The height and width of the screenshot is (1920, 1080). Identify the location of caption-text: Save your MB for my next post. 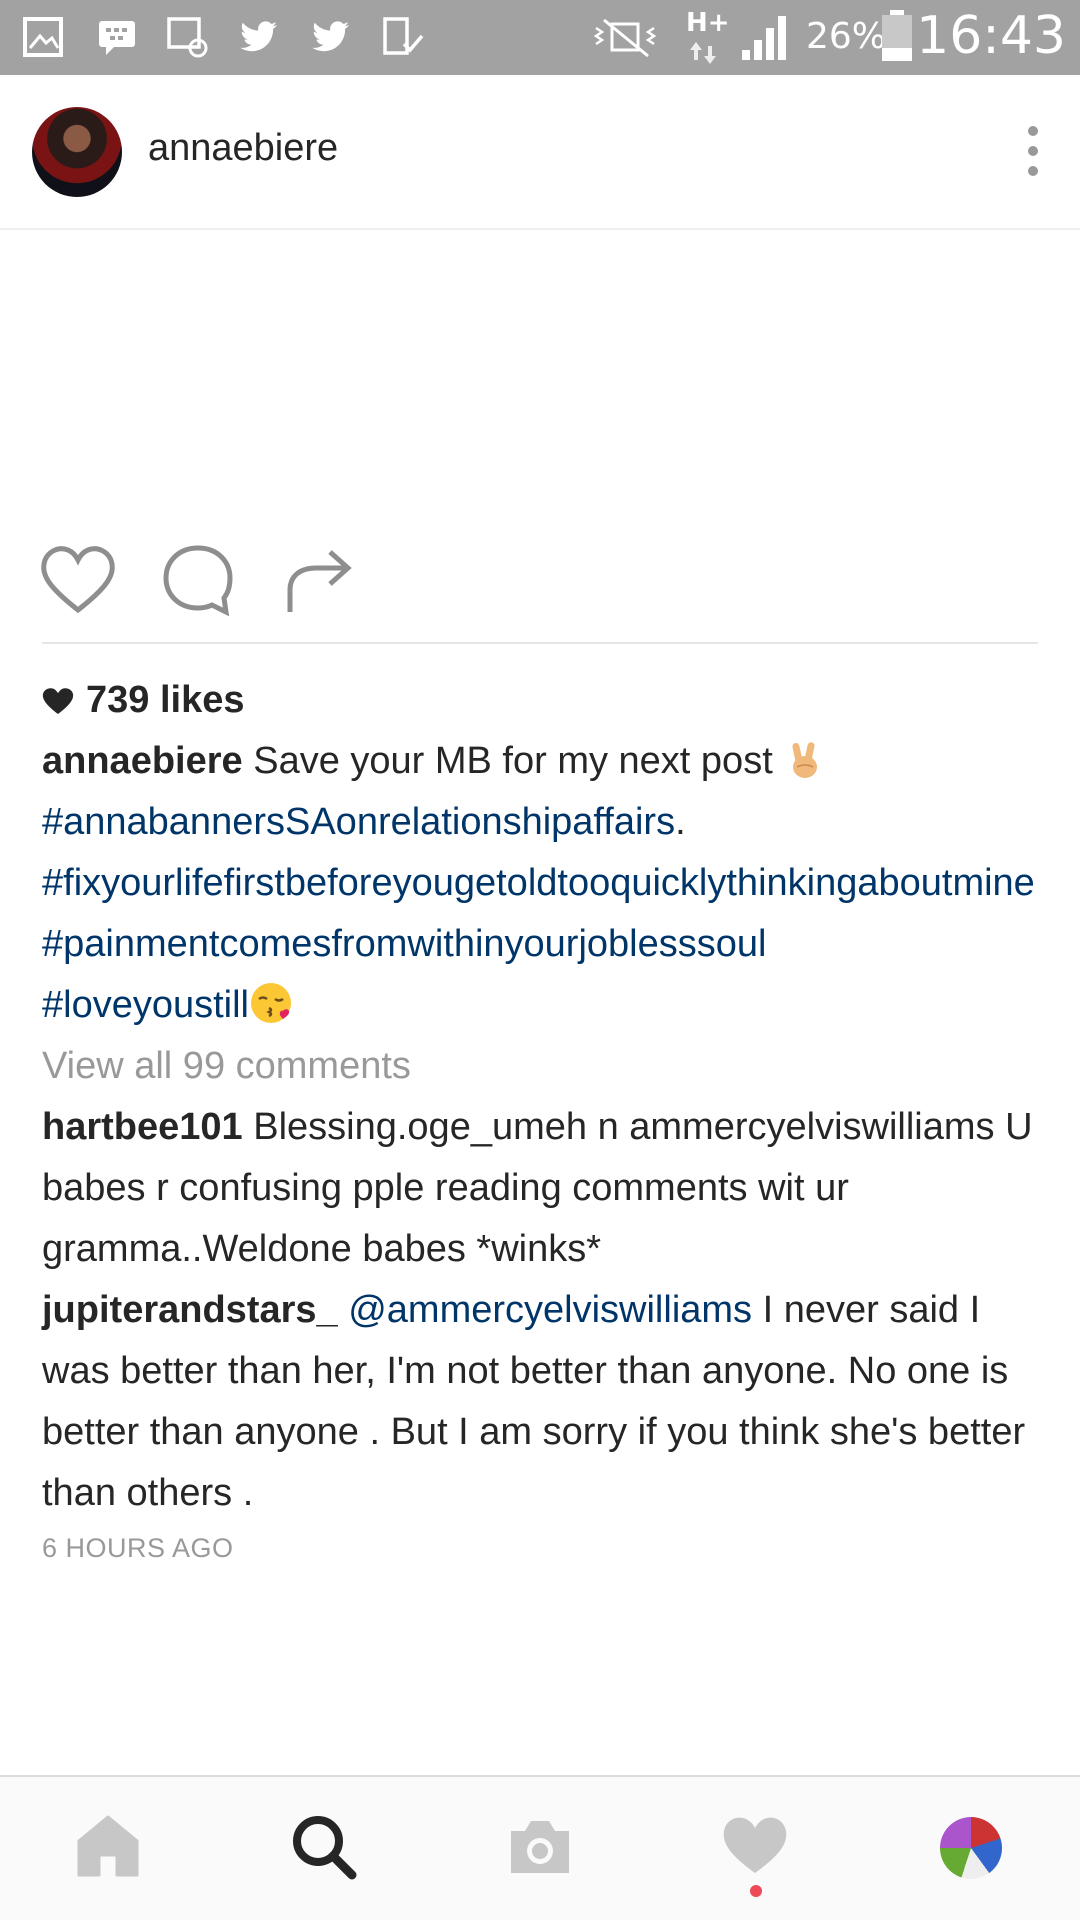
(513, 761).